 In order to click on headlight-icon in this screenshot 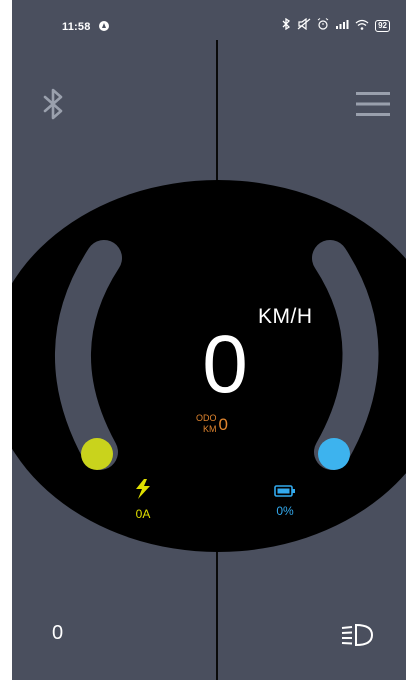, I will do `click(357, 635)`.